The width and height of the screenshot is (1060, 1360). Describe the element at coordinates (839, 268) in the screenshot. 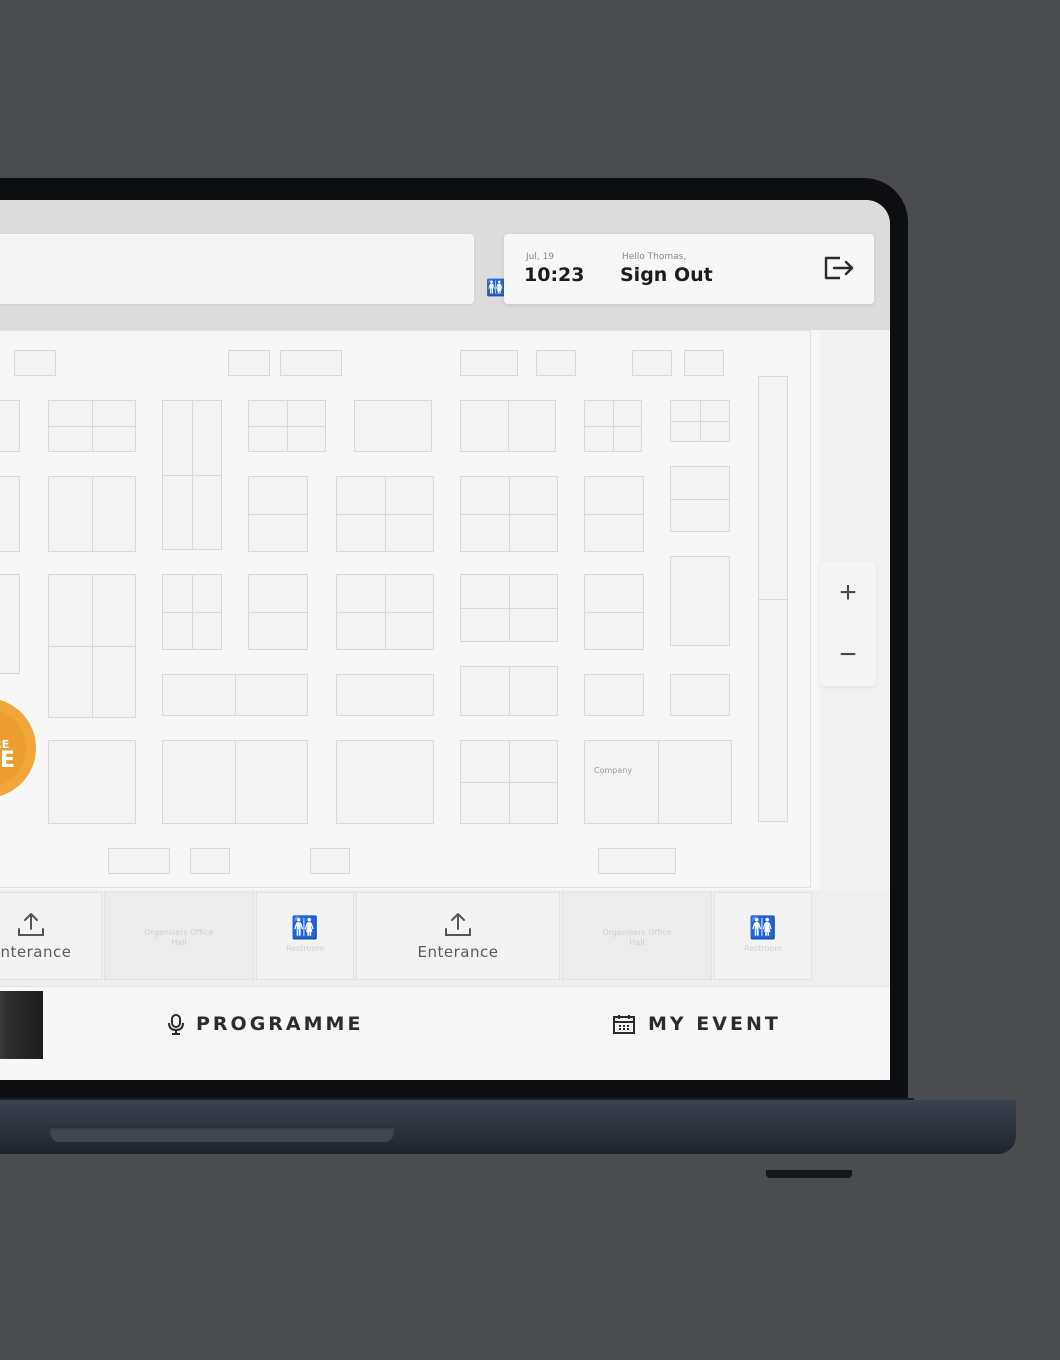

I see `logout-icon` at that location.